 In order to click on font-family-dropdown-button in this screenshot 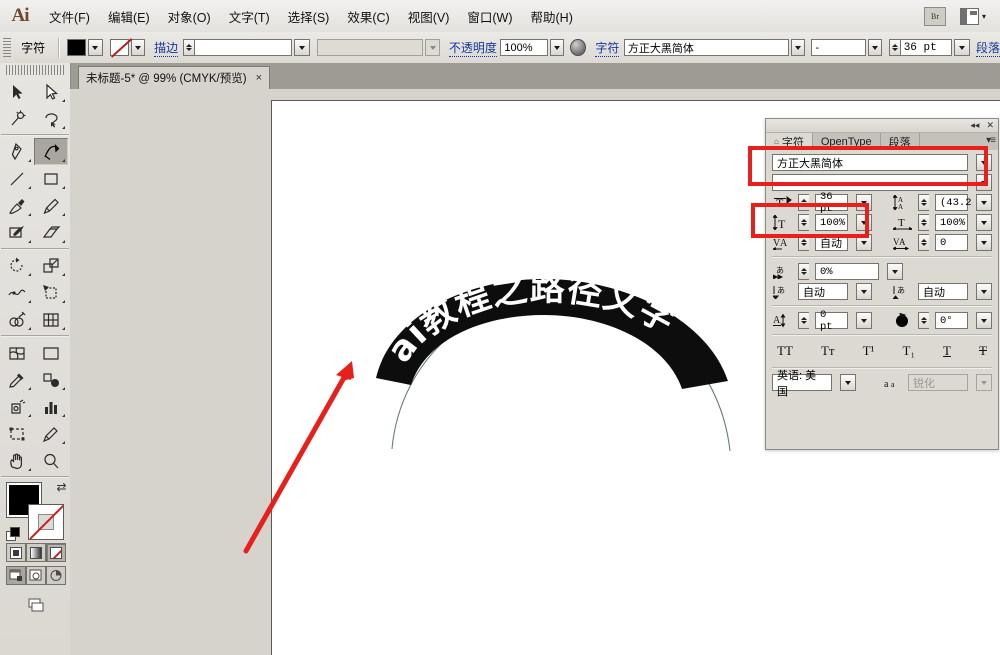, I will do `click(798, 47)`.